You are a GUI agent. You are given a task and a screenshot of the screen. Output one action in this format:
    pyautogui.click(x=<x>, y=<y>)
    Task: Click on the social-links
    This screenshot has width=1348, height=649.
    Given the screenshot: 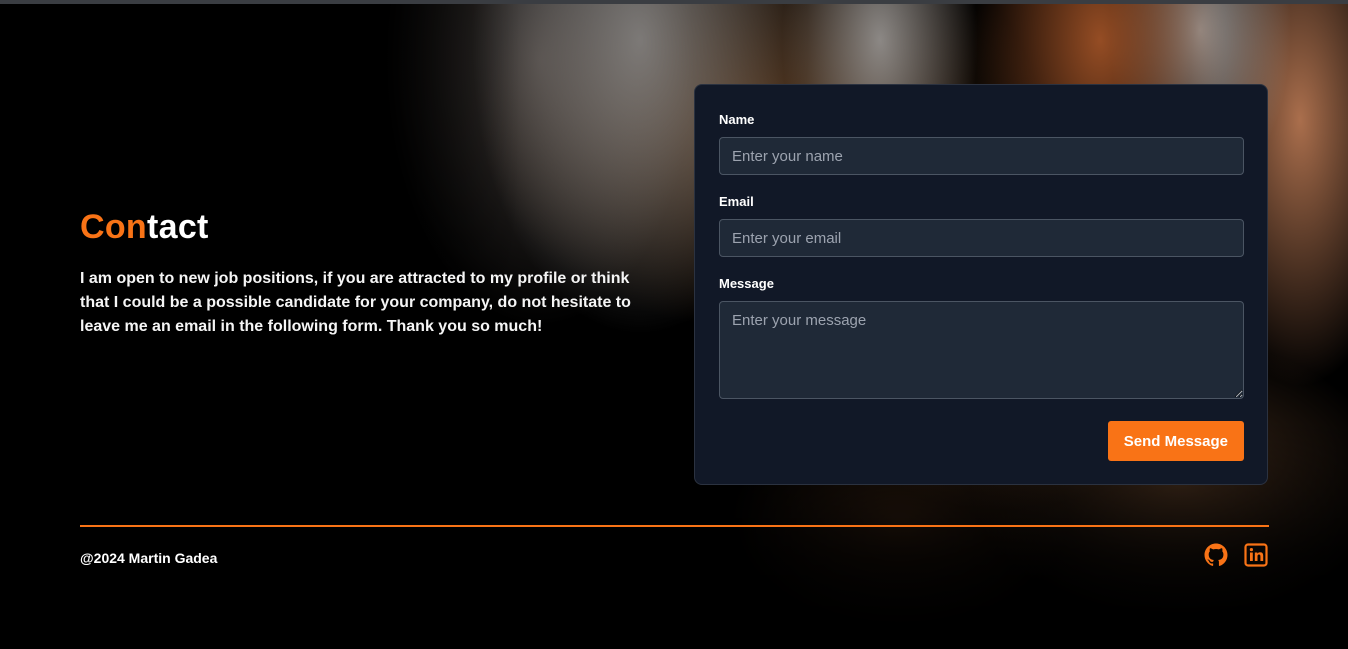 What is the action you would take?
    pyautogui.click(x=1236, y=555)
    